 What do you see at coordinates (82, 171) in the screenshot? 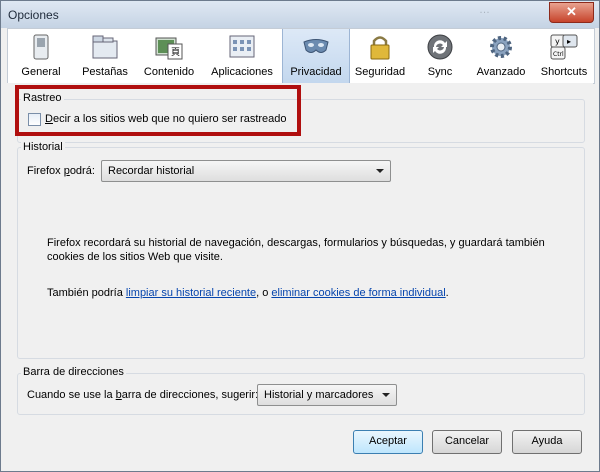
I see `label-text: odrá:` at bounding box center [82, 171].